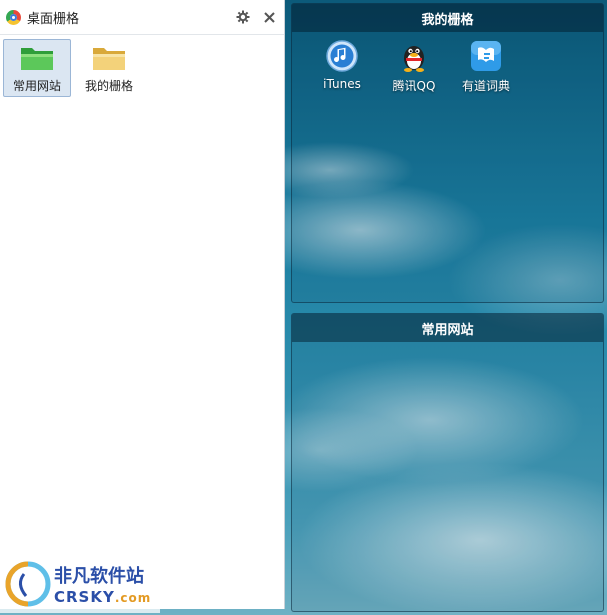  What do you see at coordinates (99, 576) in the screenshot?
I see `watermark-cn: 非凡软件站` at bounding box center [99, 576].